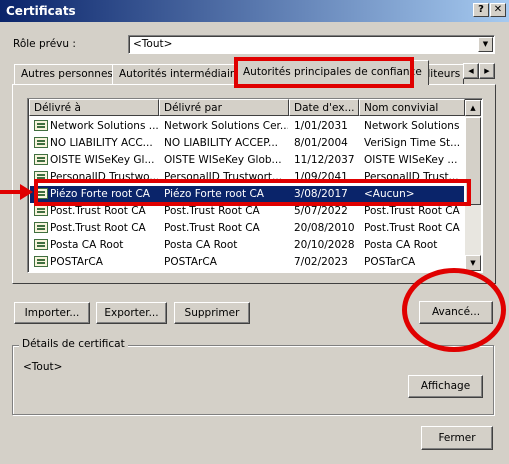 Image resolution: width=509 pixels, height=464 pixels. What do you see at coordinates (324, 160) in the screenshot?
I see `cell-expiration: 11/12/2037` at bounding box center [324, 160].